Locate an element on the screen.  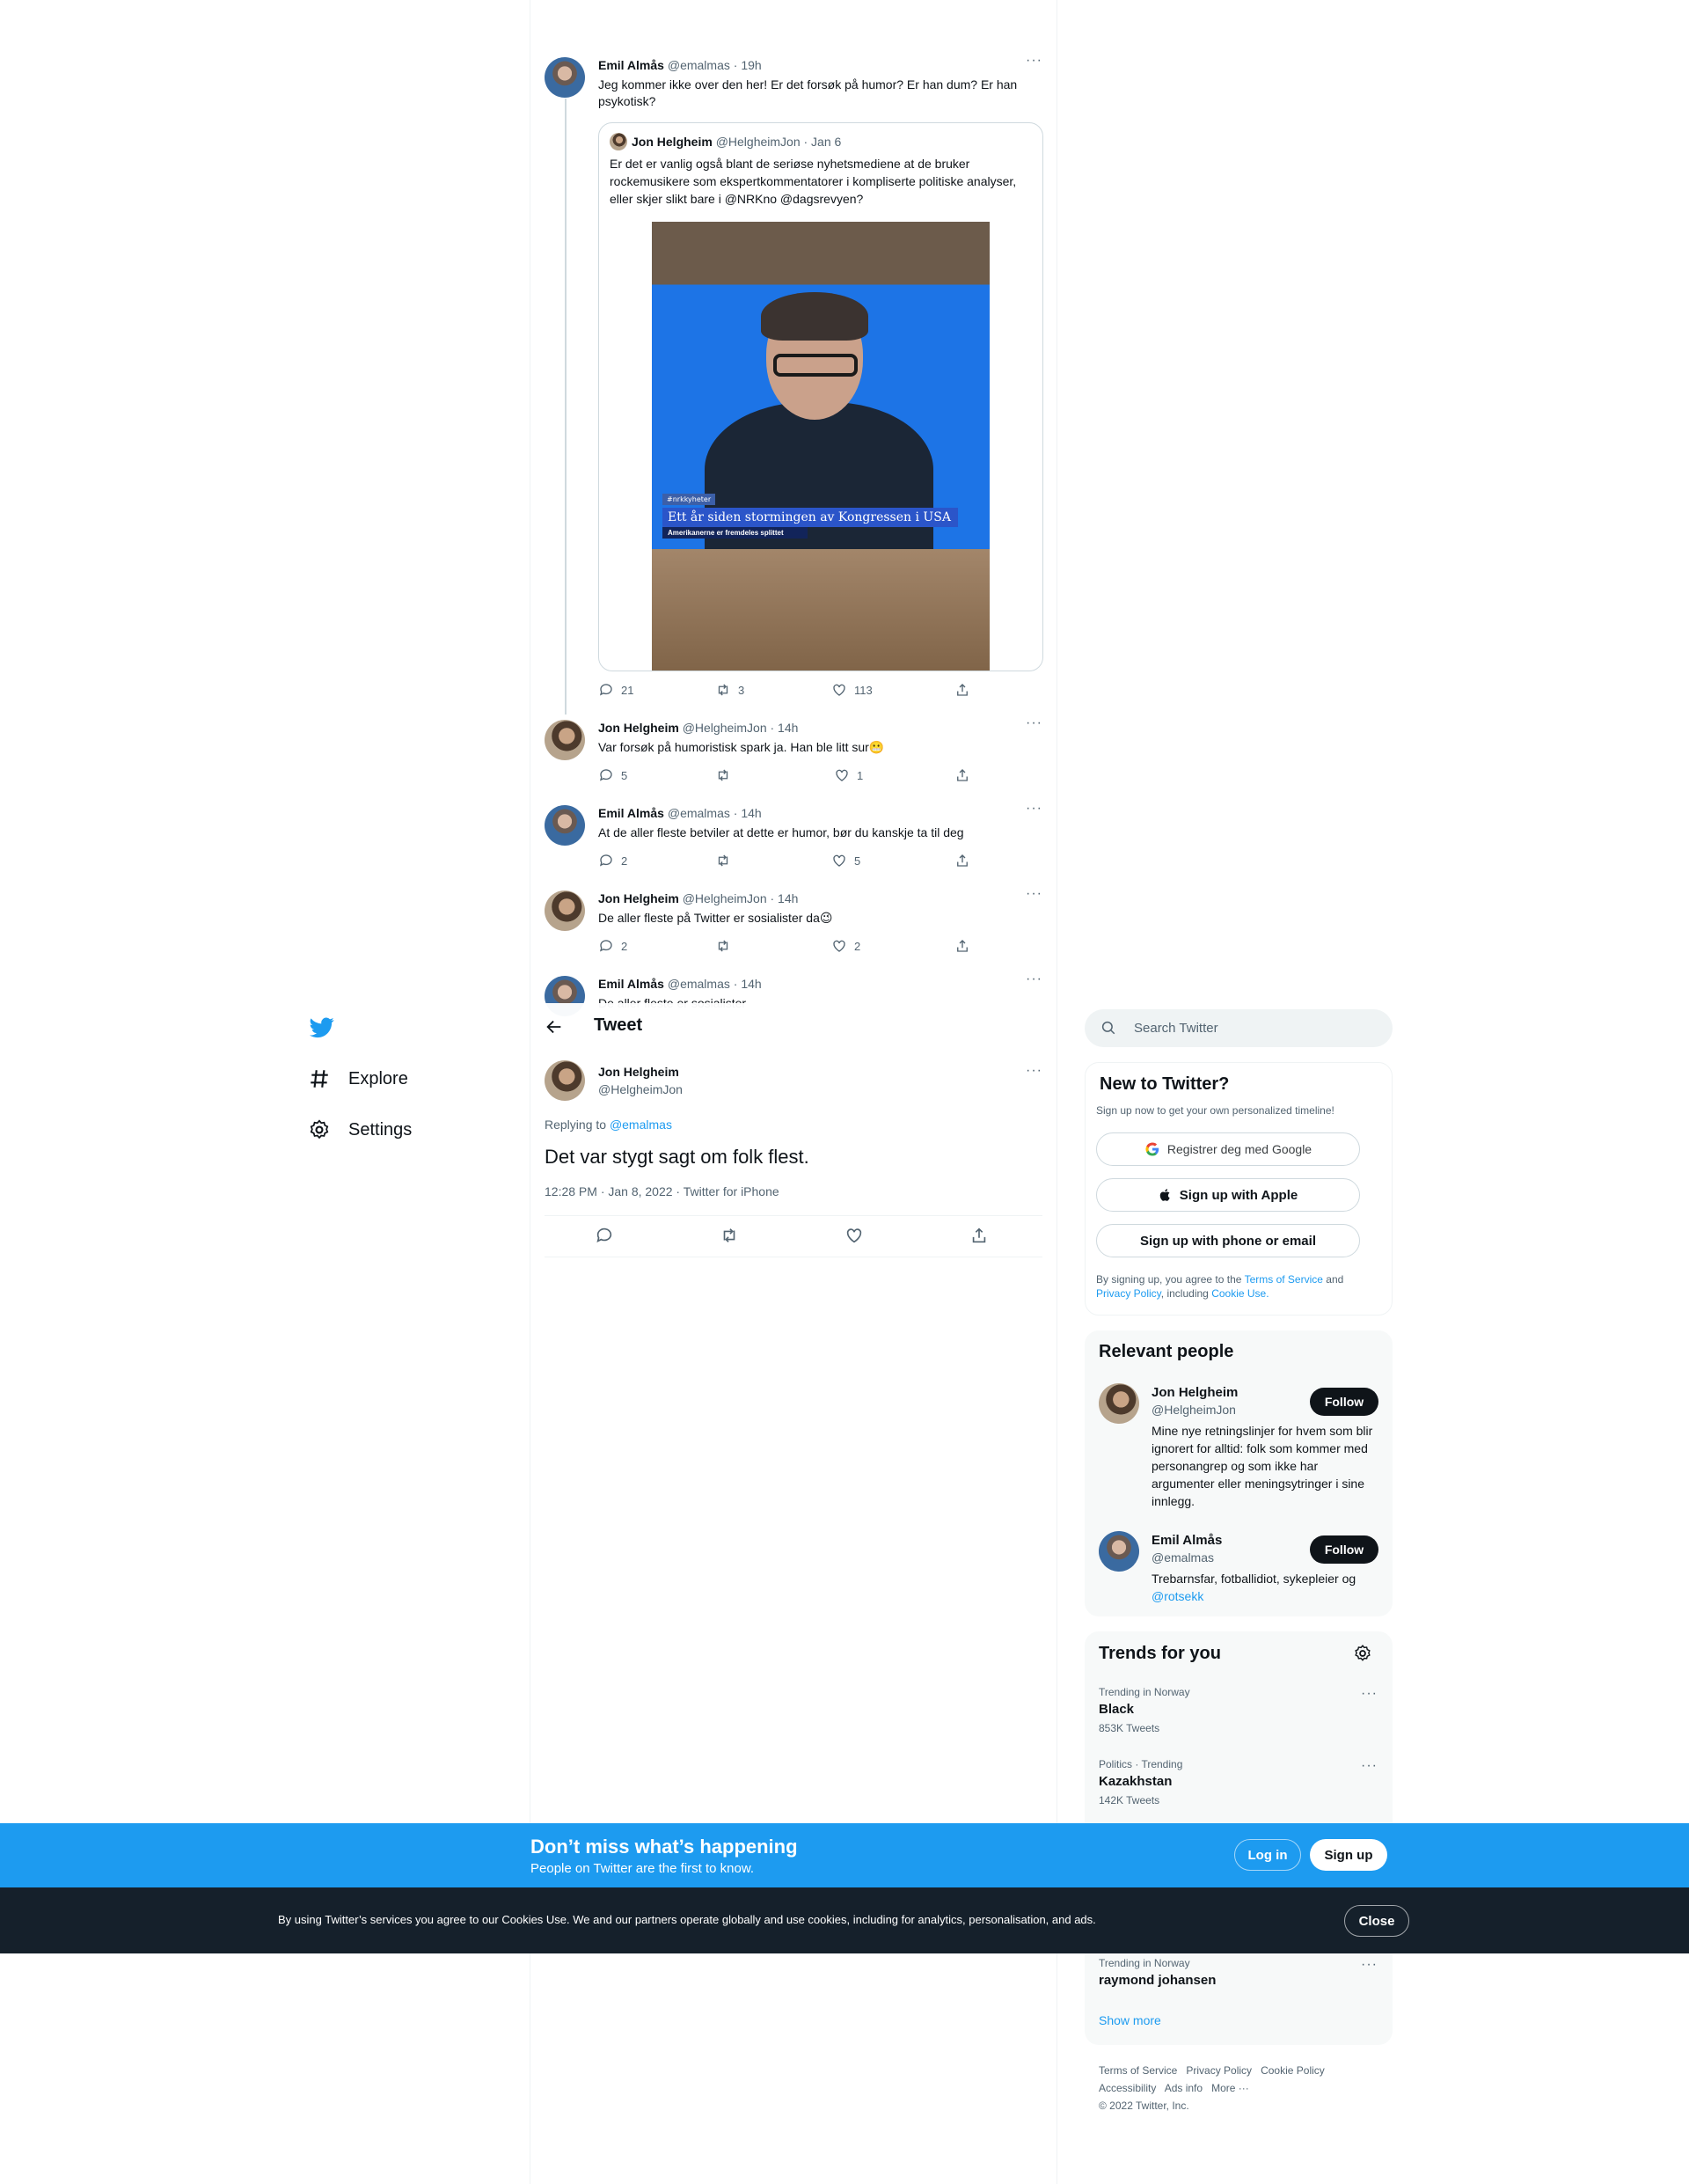
footer-accessibility-link: Accessibility is located at coordinates (1127, 2088).